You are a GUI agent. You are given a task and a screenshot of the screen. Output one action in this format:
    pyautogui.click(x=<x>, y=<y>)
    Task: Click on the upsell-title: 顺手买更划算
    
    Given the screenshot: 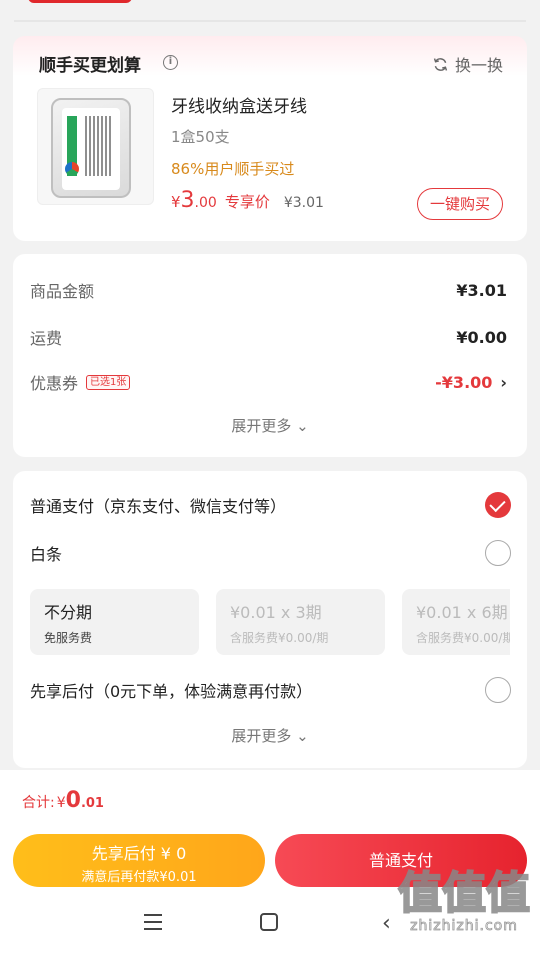 What is the action you would take?
    pyautogui.click(x=90, y=66)
    